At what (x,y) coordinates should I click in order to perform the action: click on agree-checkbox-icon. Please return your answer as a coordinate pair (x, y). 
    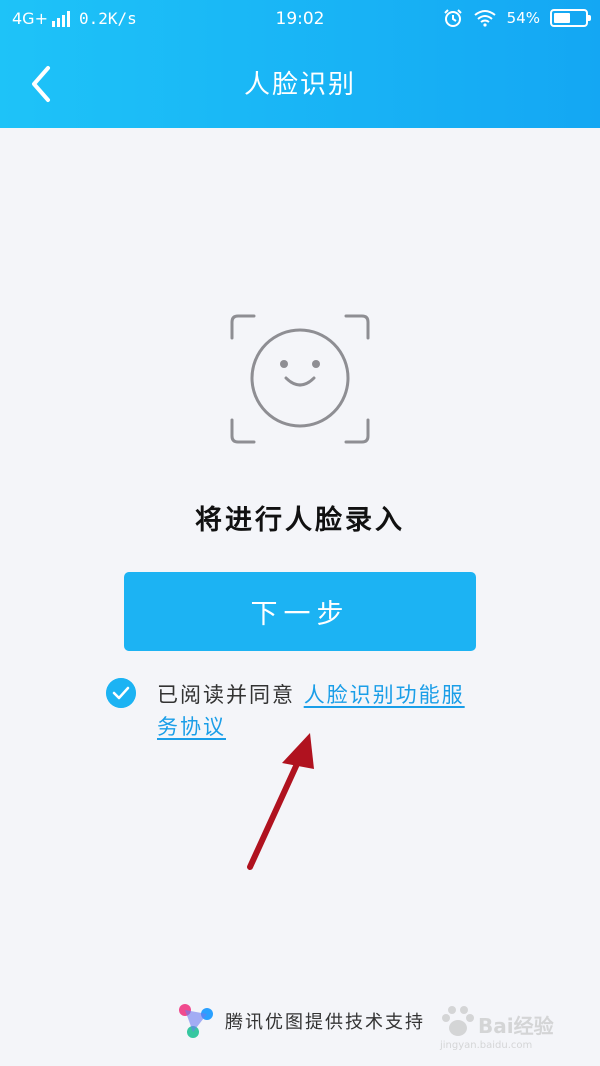
    Looking at the image, I should click on (121, 693).